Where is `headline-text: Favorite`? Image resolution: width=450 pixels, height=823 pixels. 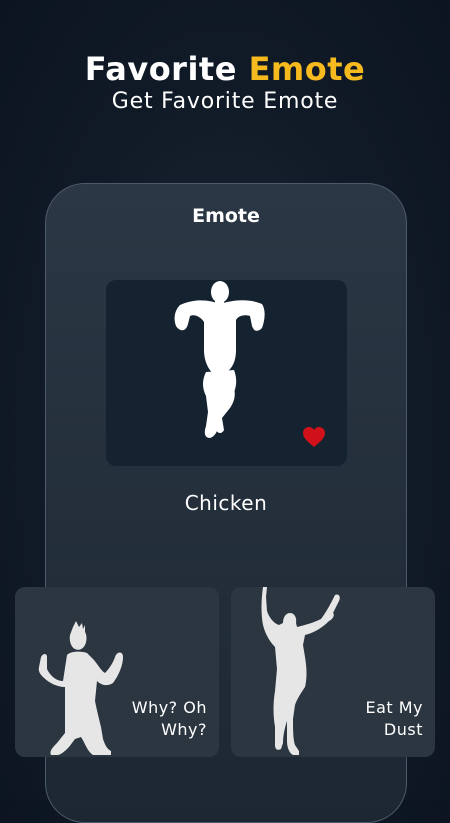
headline-text: Favorite is located at coordinates (160, 69).